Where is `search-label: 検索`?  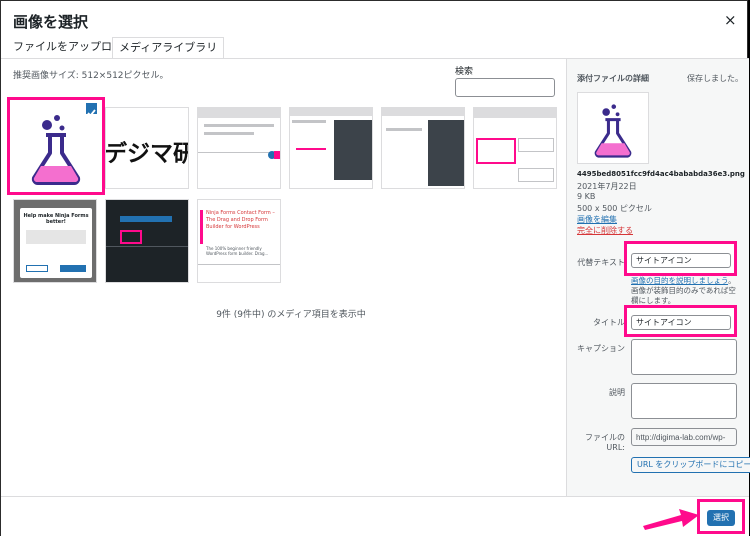
search-label: 検索 is located at coordinates (464, 72).